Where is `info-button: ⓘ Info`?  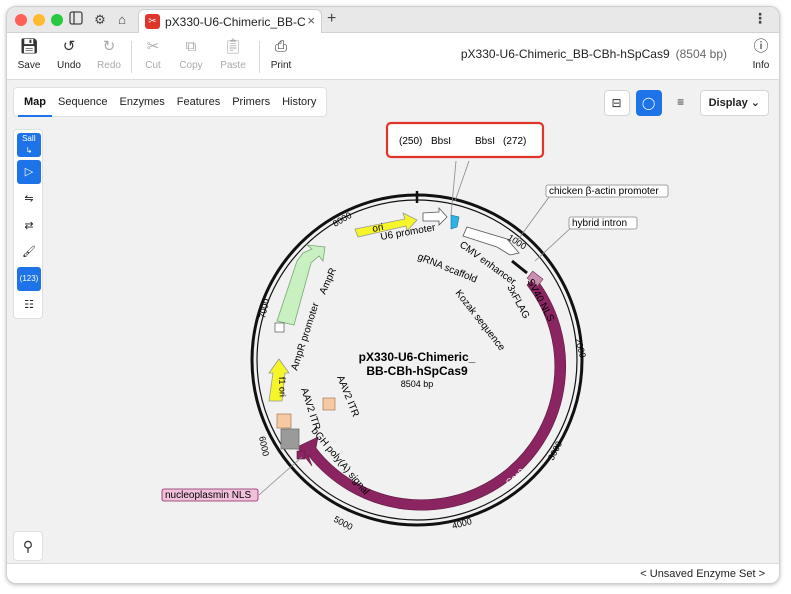
info-button: ⓘ Info is located at coordinates (760, 54).